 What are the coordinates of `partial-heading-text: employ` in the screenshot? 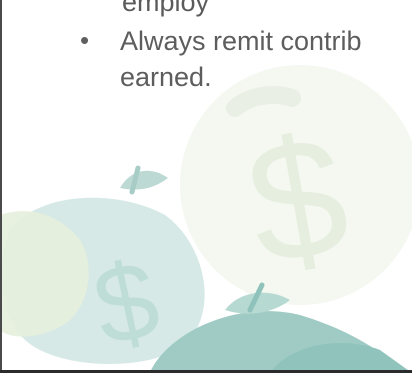 It's located at (166, 8).